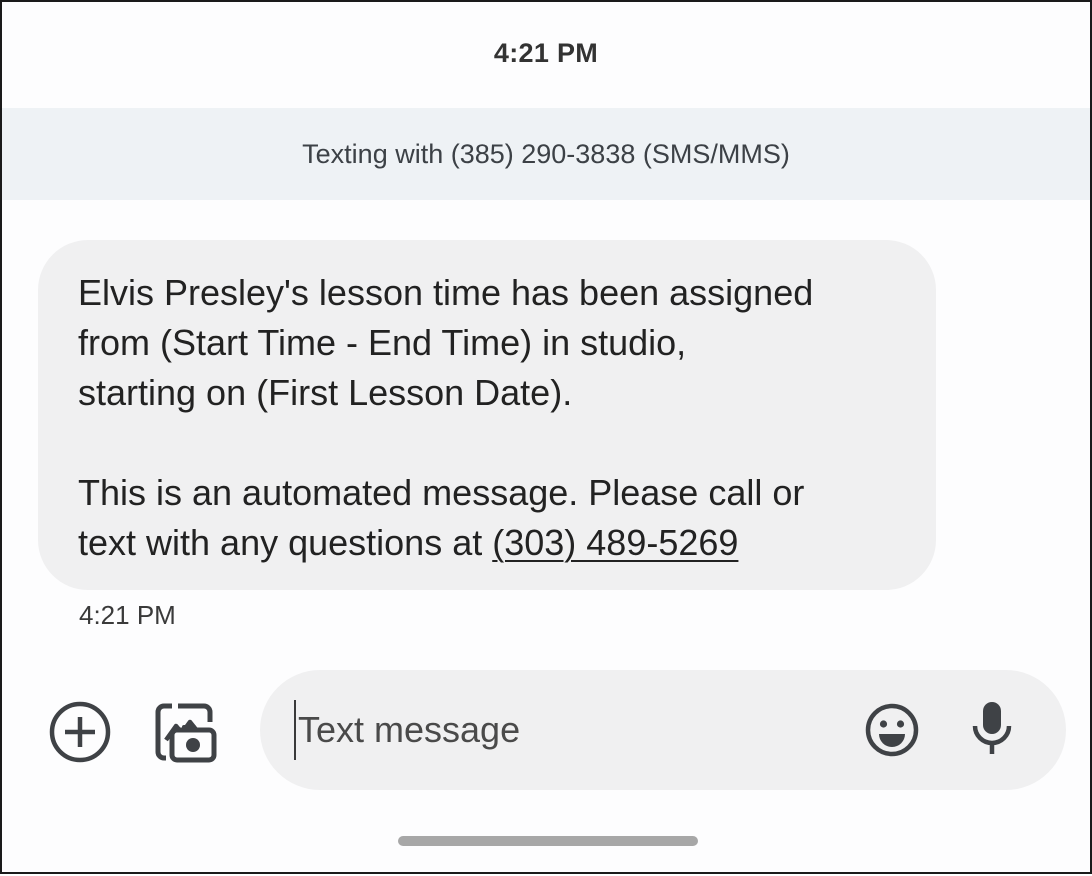 This screenshot has width=1092, height=876. I want to click on emoji-icon, so click(892, 730).